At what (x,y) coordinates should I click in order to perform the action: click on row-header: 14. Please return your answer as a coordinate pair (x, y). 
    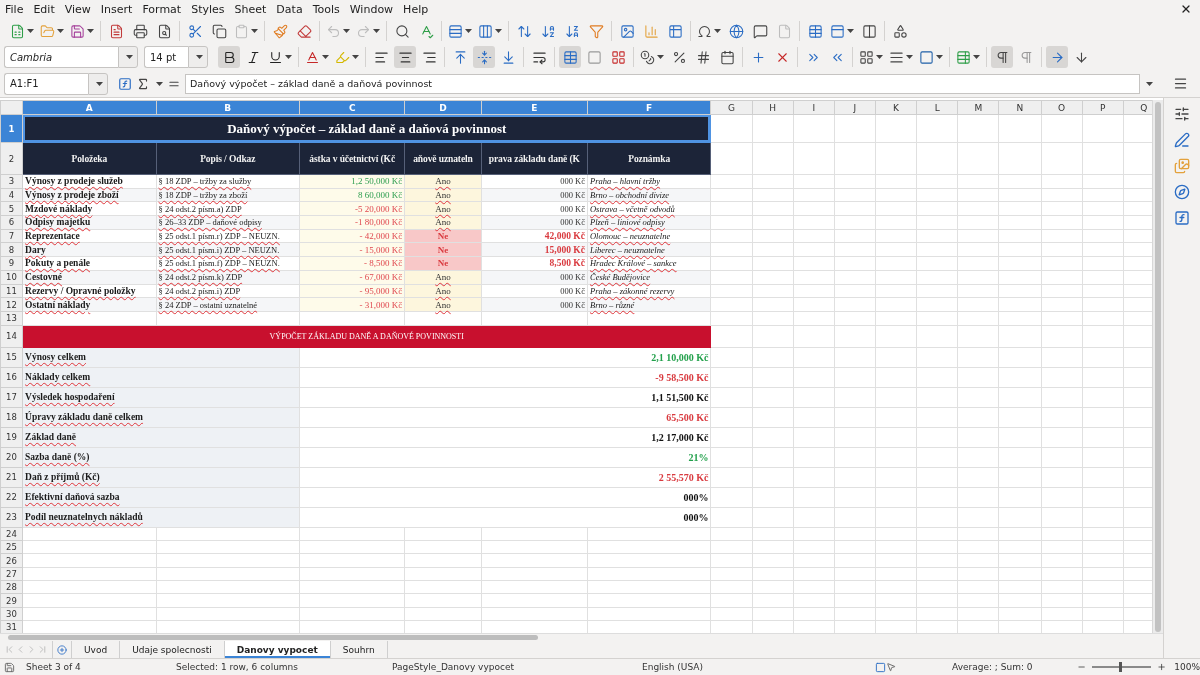
    Looking at the image, I should click on (11, 336).